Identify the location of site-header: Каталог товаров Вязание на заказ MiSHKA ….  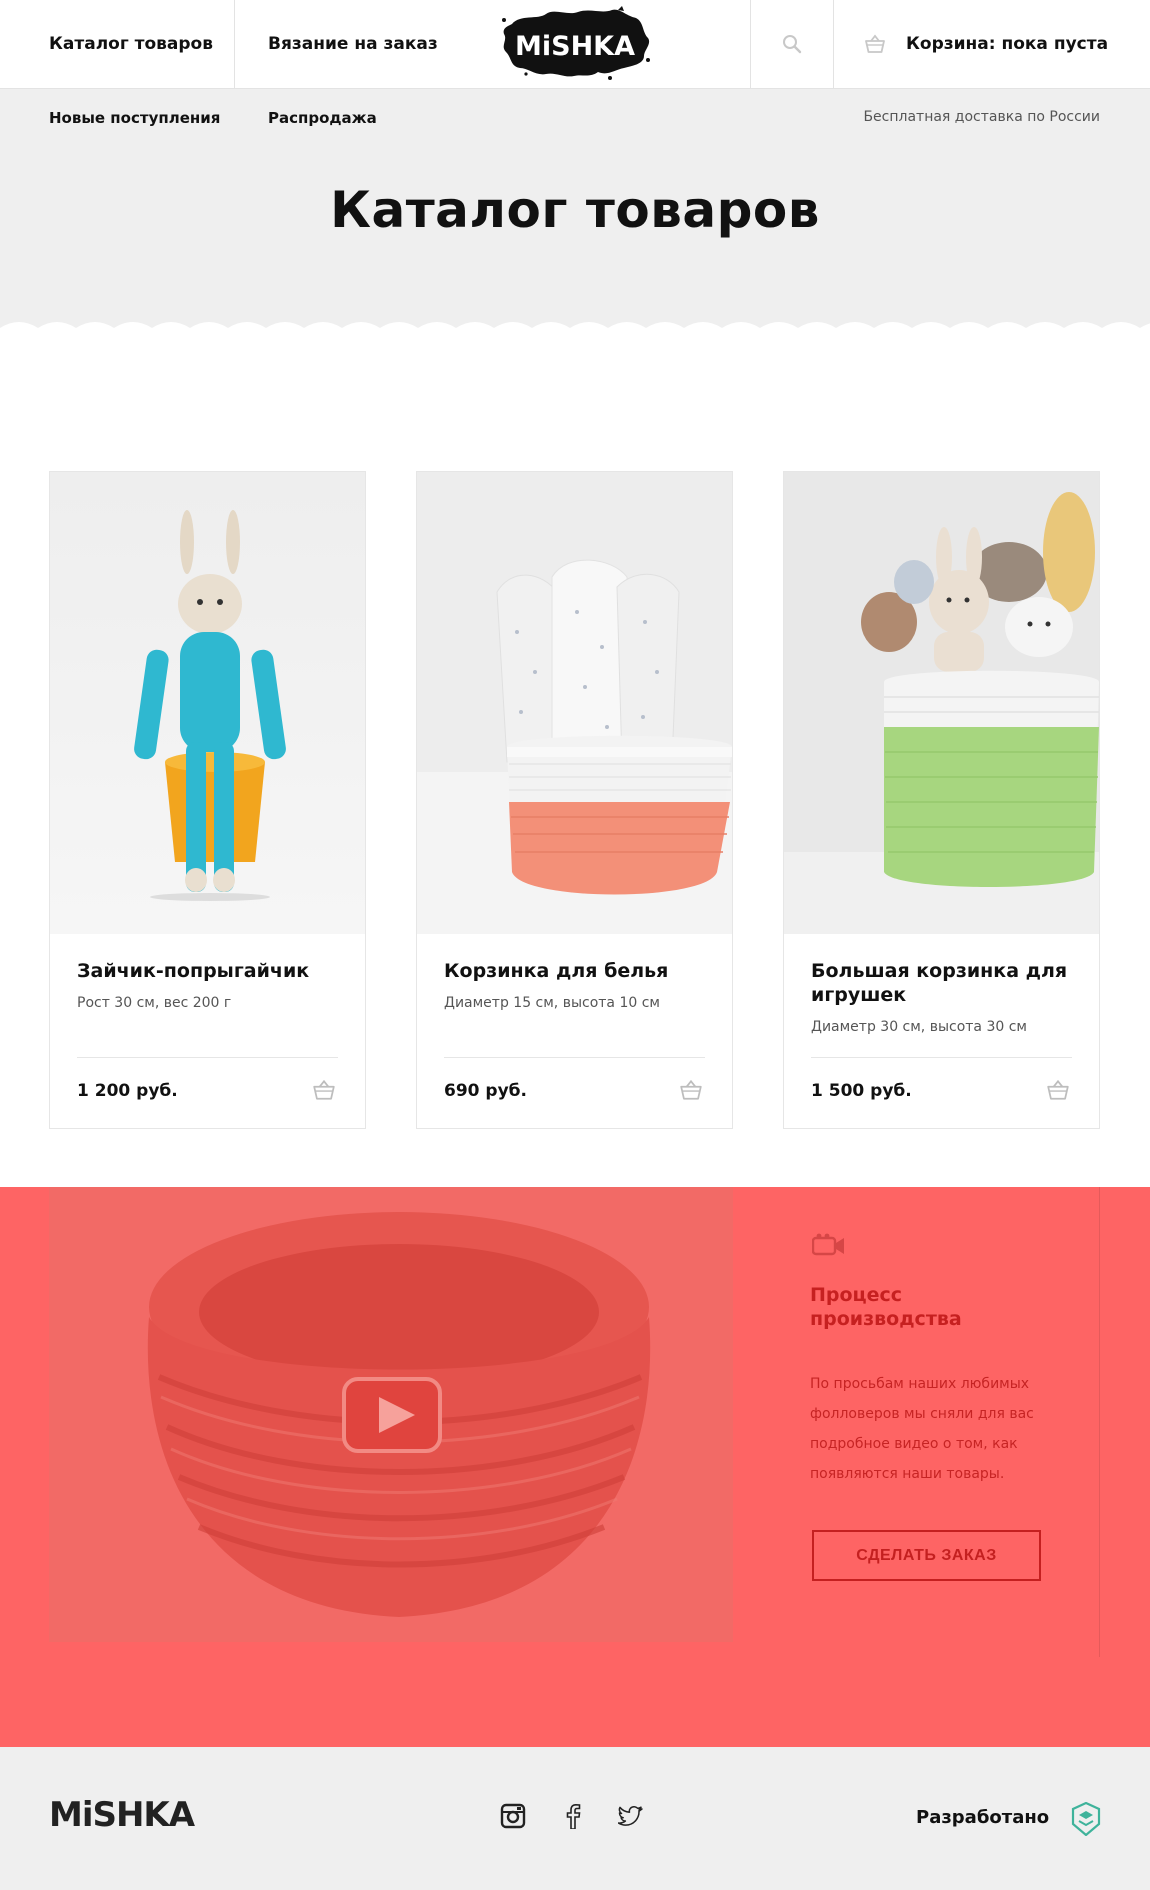
(575, 44).